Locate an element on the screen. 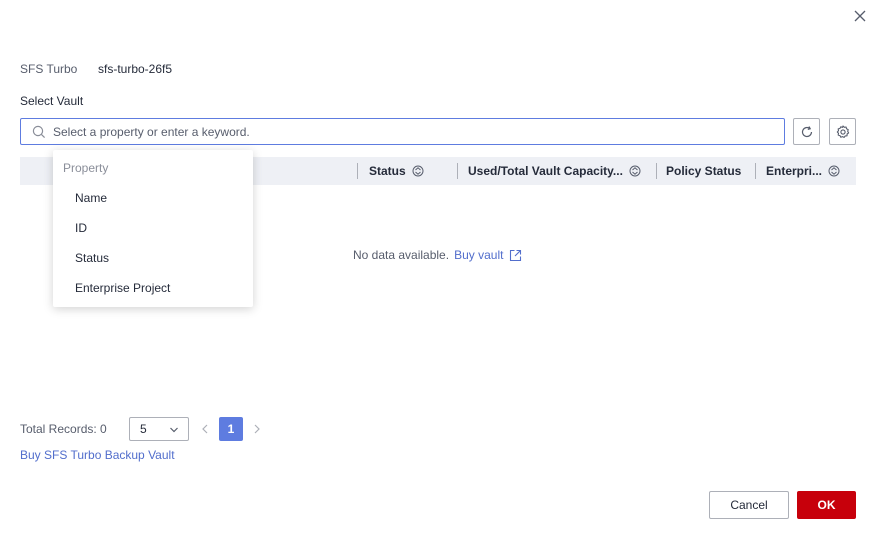 The height and width of the screenshot is (540, 882). cancel-button: Cancel is located at coordinates (749, 505).